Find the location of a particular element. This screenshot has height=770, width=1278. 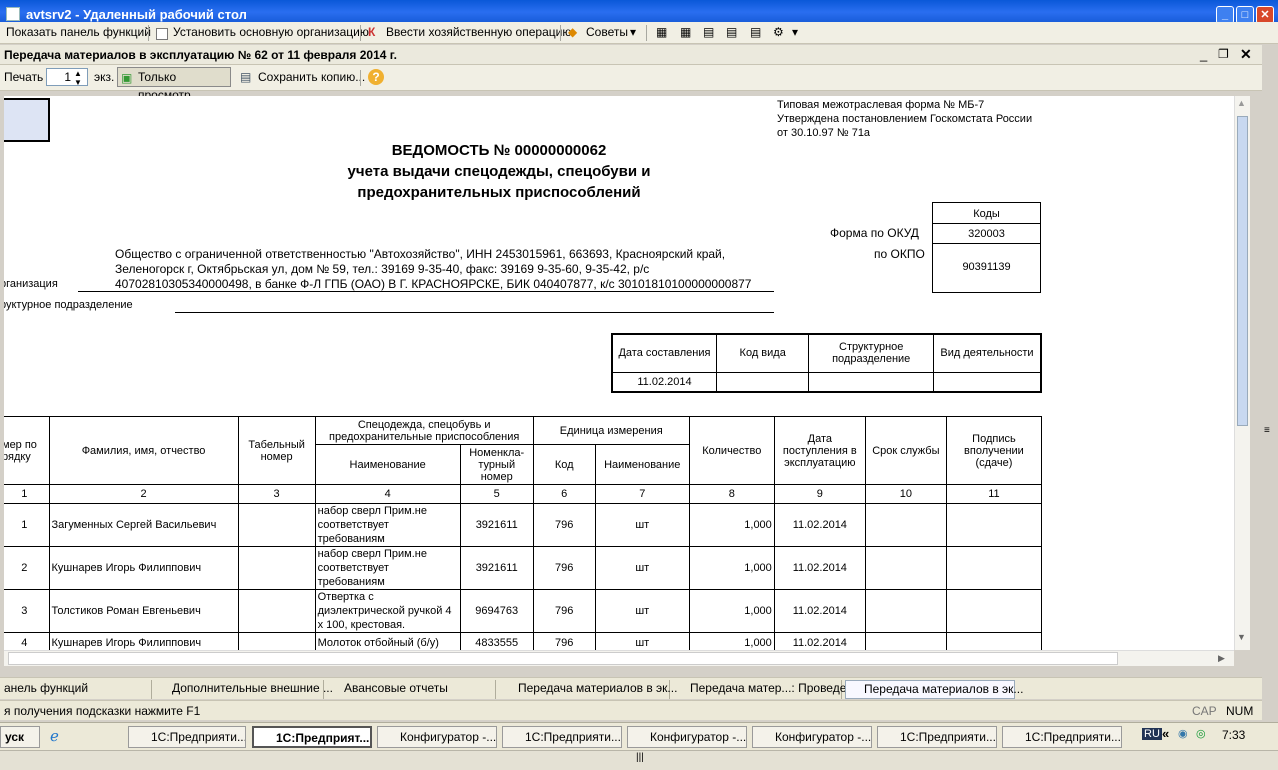

ie-icon: ℯ is located at coordinates (54, 736).